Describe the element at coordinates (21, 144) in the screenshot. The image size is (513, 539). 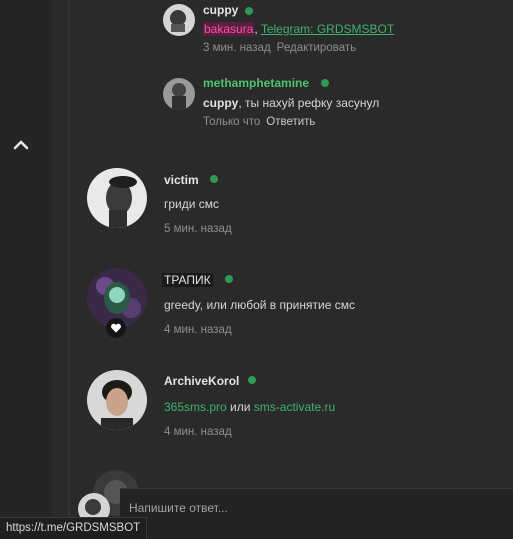
I see `scroll-to-top-icon` at that location.